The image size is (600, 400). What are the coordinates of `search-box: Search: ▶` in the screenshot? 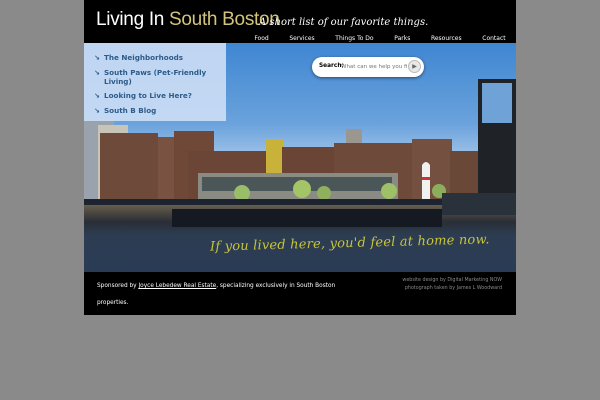 It's located at (368, 67).